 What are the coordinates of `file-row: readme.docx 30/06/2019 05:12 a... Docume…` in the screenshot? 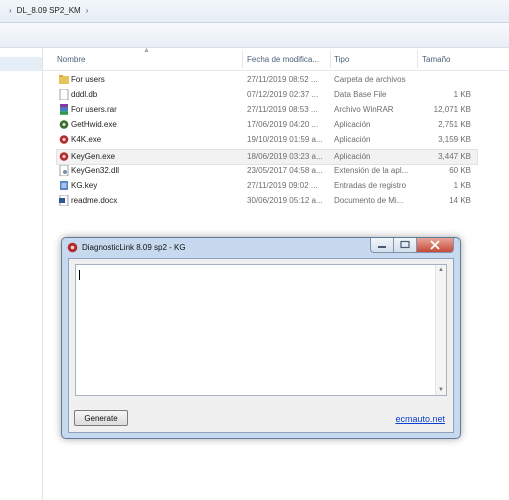 It's located at (267, 201).